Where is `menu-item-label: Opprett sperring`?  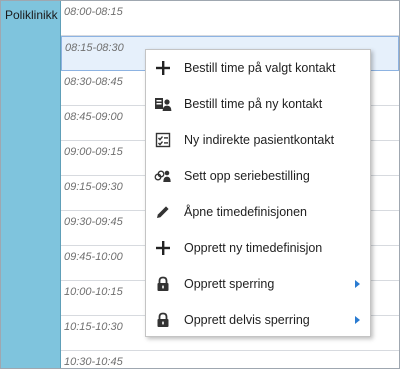
menu-item-label: Opprett sperring is located at coordinates (229, 284).